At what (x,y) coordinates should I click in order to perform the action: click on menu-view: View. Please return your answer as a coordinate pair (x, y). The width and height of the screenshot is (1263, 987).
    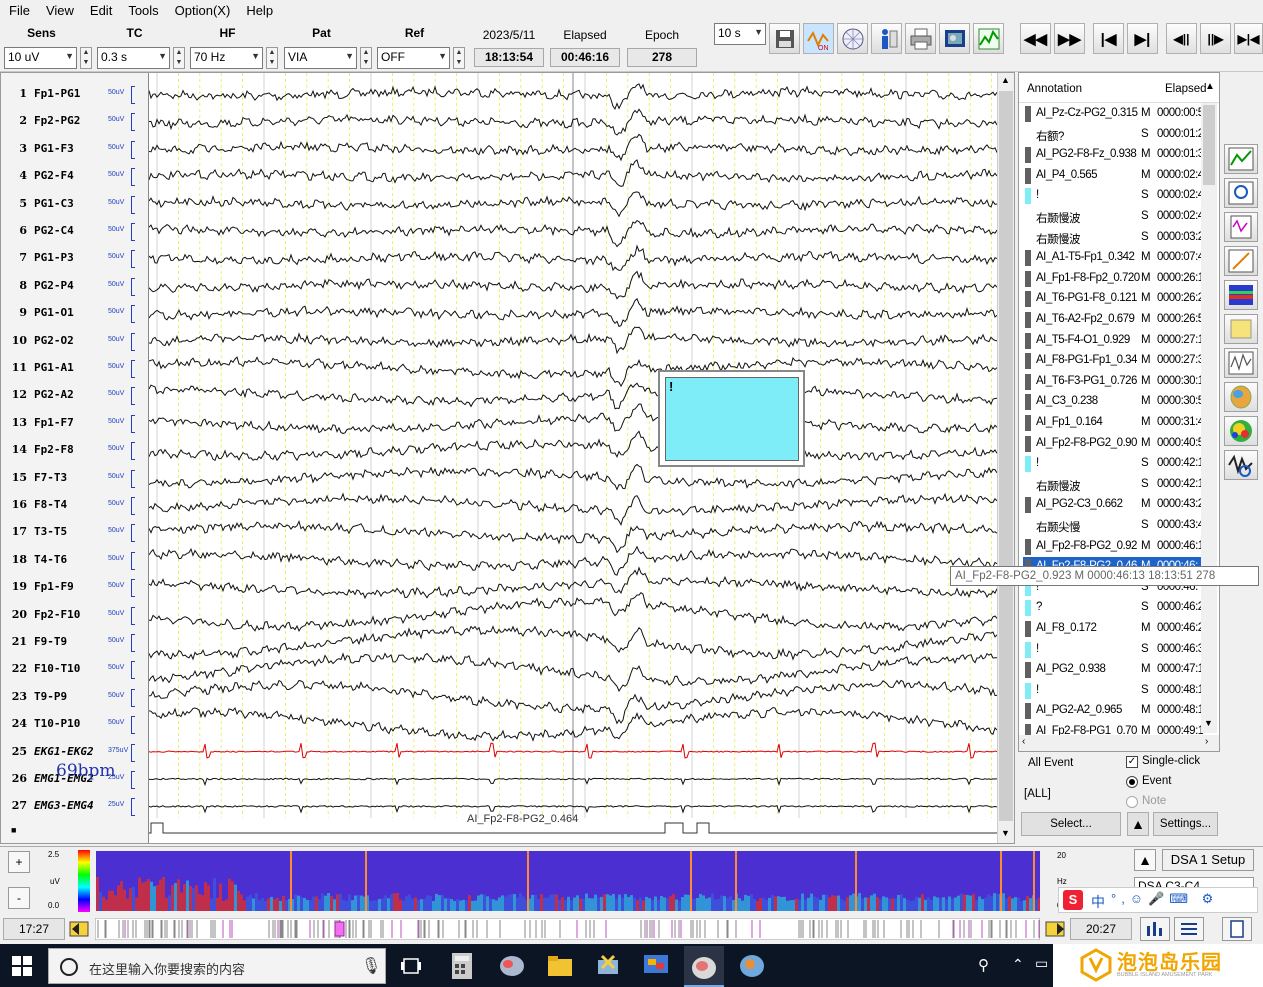
    Looking at the image, I should click on (59, 10).